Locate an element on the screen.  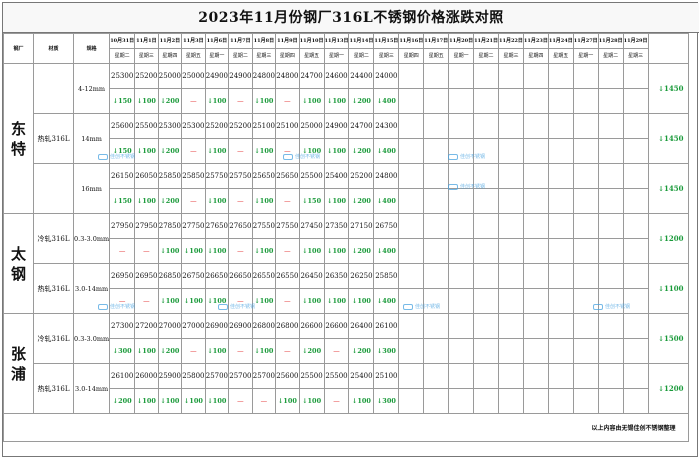
price-cell: 26900 is located at coordinates (217, 326).